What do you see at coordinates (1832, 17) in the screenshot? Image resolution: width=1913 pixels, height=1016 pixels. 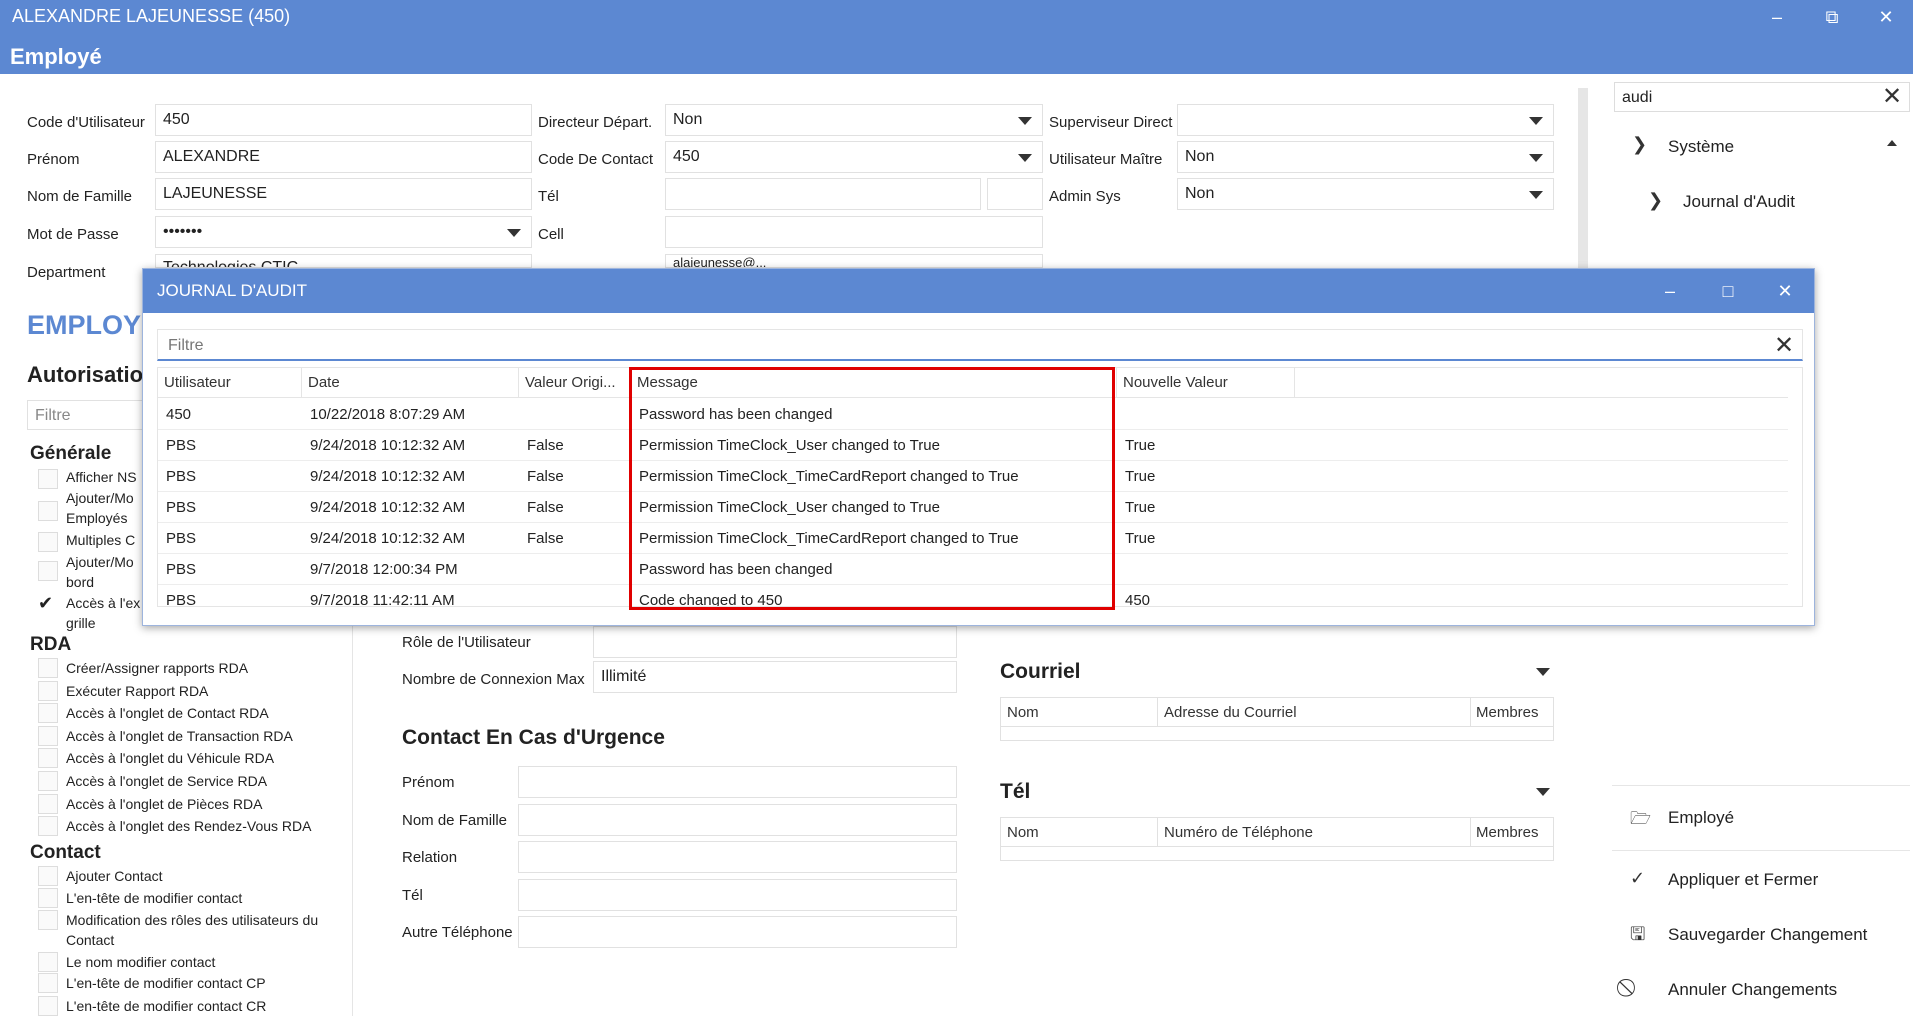 I see `restore-icon: ⧉` at bounding box center [1832, 17].